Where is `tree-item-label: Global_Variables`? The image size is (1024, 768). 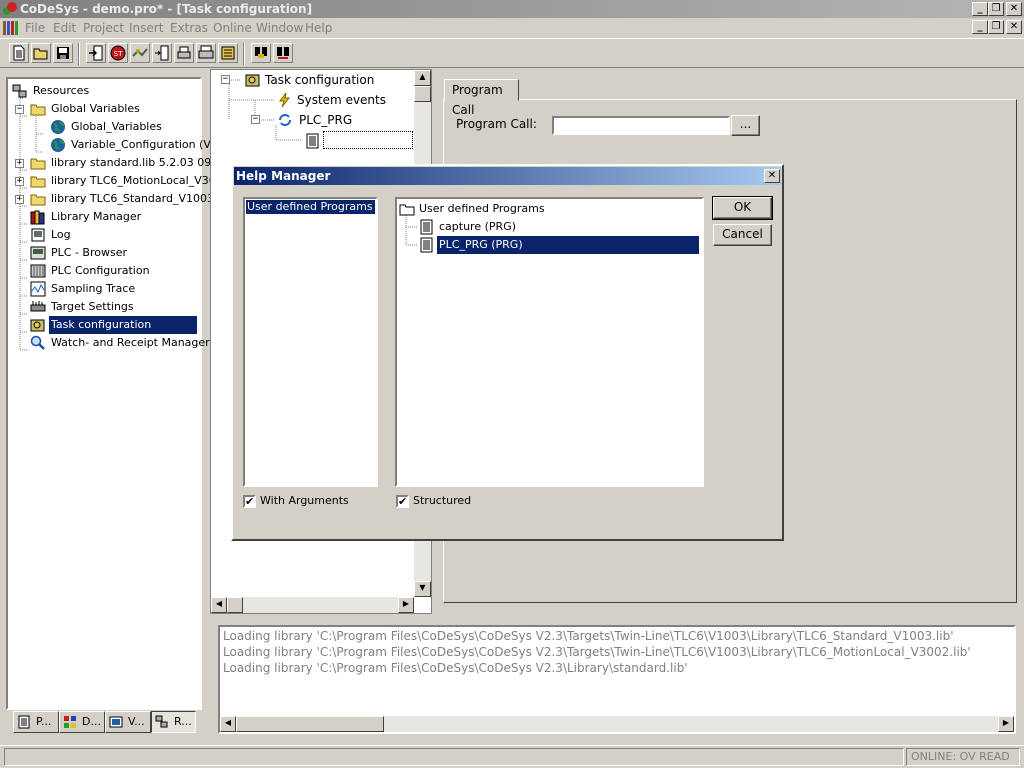
tree-item-label: Global_Variables is located at coordinates (116, 126).